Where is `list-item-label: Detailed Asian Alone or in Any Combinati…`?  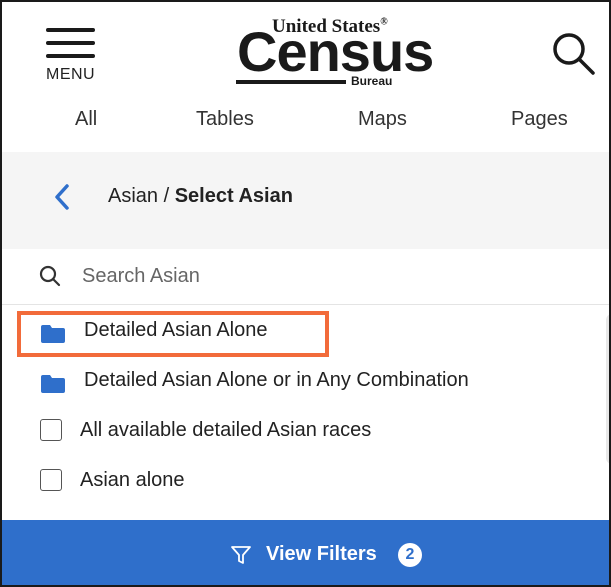 list-item-label: Detailed Asian Alone or in Any Combinati… is located at coordinates (276, 380).